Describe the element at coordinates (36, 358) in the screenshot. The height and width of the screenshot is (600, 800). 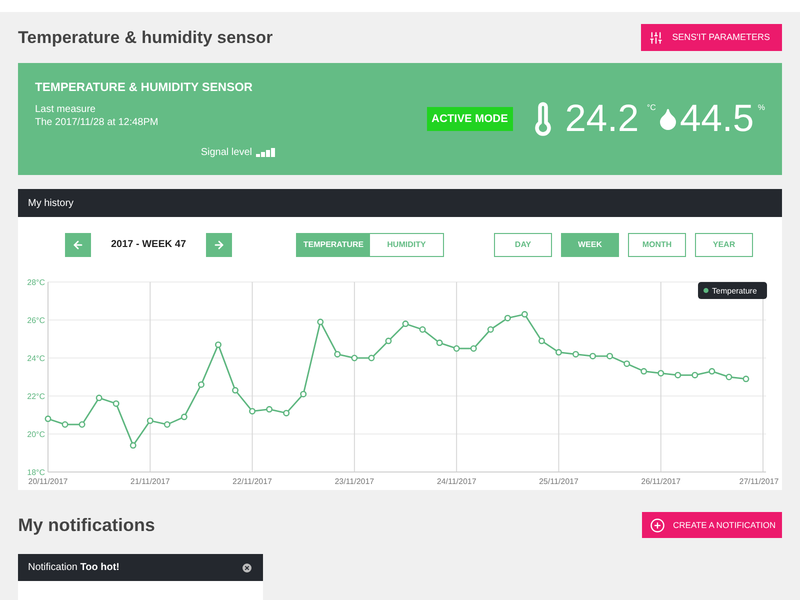
I see `axis-label: 24°C` at that location.